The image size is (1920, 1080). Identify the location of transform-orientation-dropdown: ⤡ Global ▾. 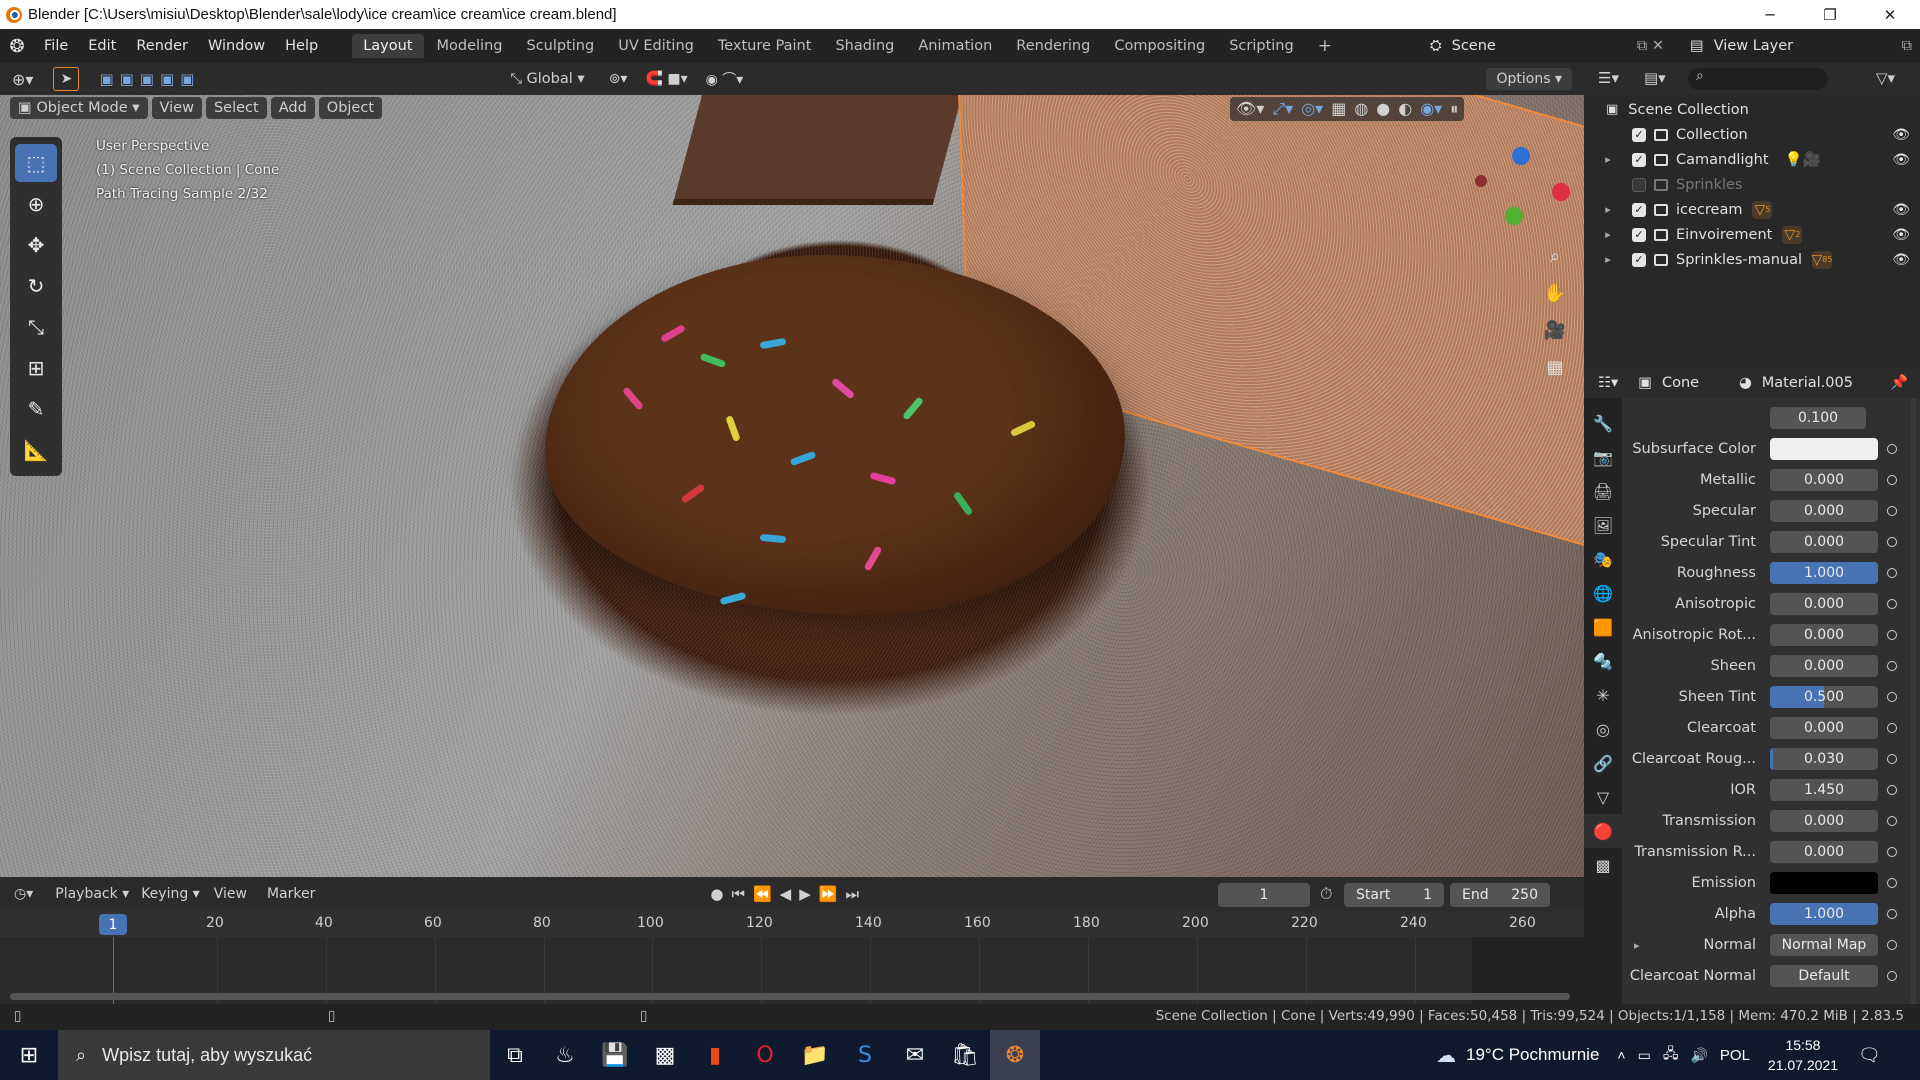
(547, 79).